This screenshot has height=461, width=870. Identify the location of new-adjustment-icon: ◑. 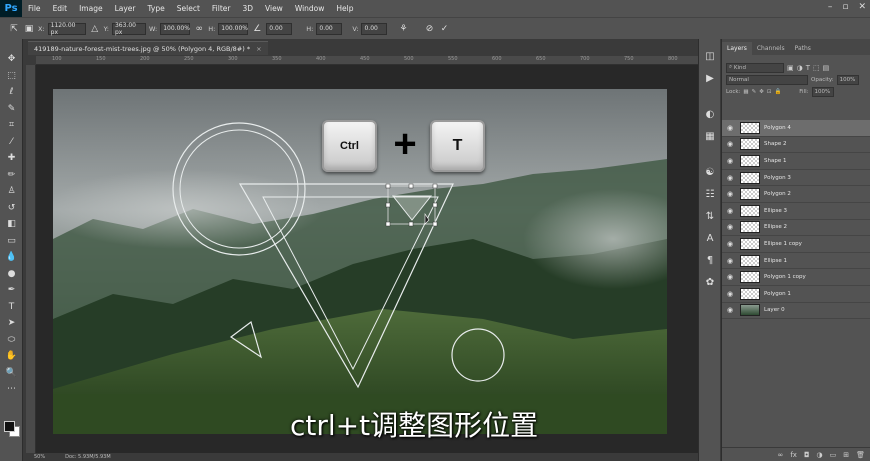
(820, 455).